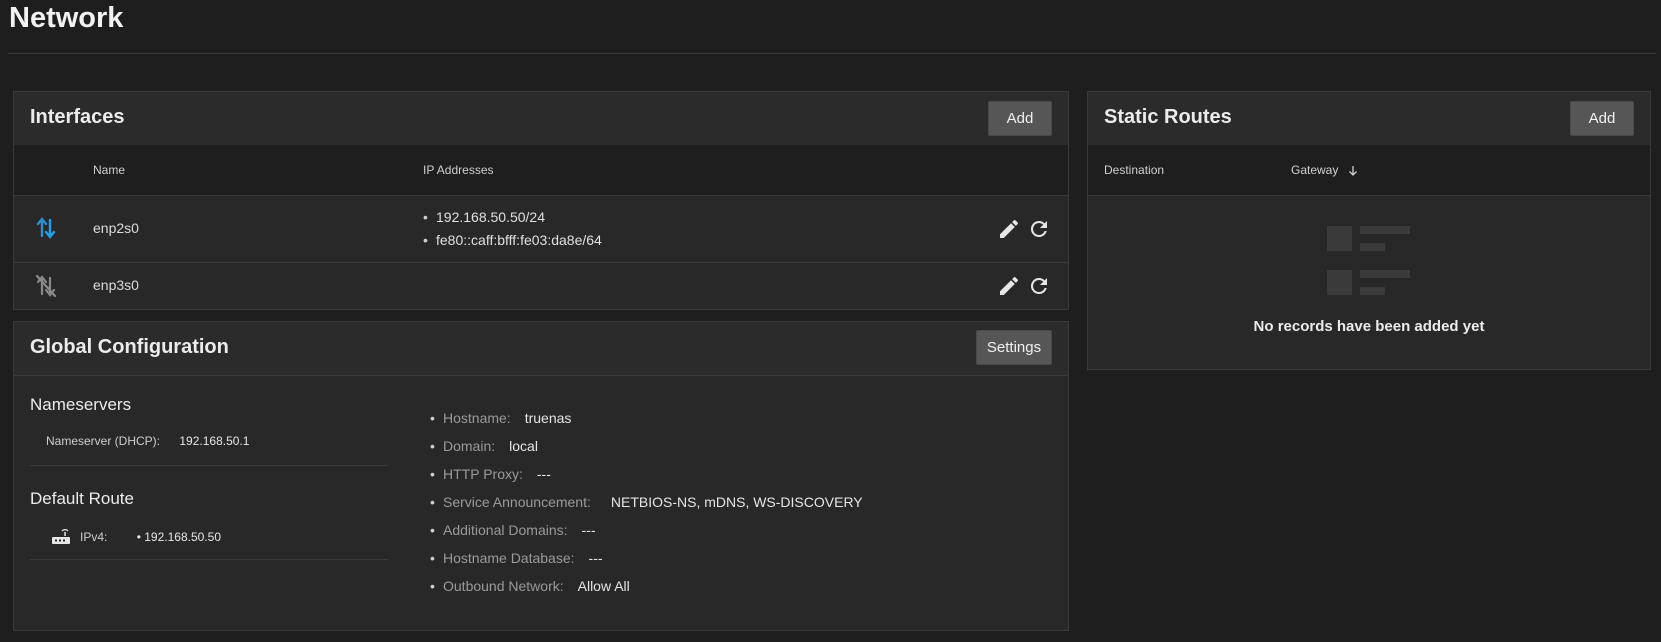 Image resolution: width=1661 pixels, height=642 pixels. I want to click on column-gateway: Gateway, so click(1324, 170).